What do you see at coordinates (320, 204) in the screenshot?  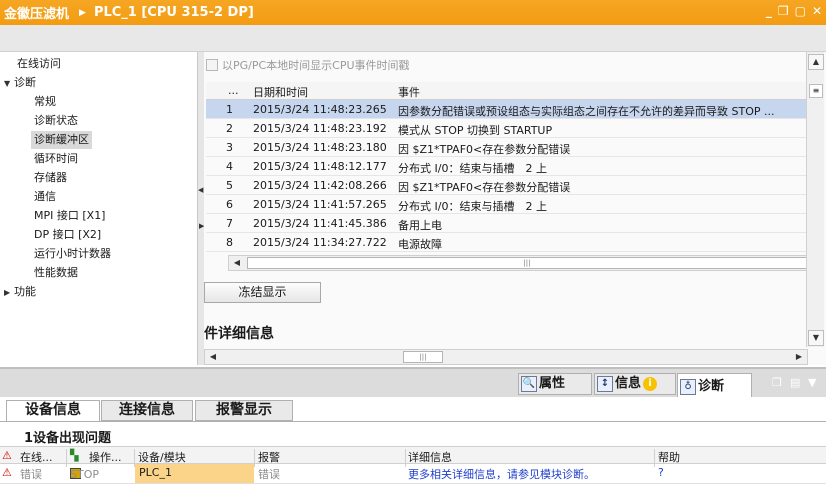 I see `event-time: 2015/3/24 11:41:57.265` at bounding box center [320, 204].